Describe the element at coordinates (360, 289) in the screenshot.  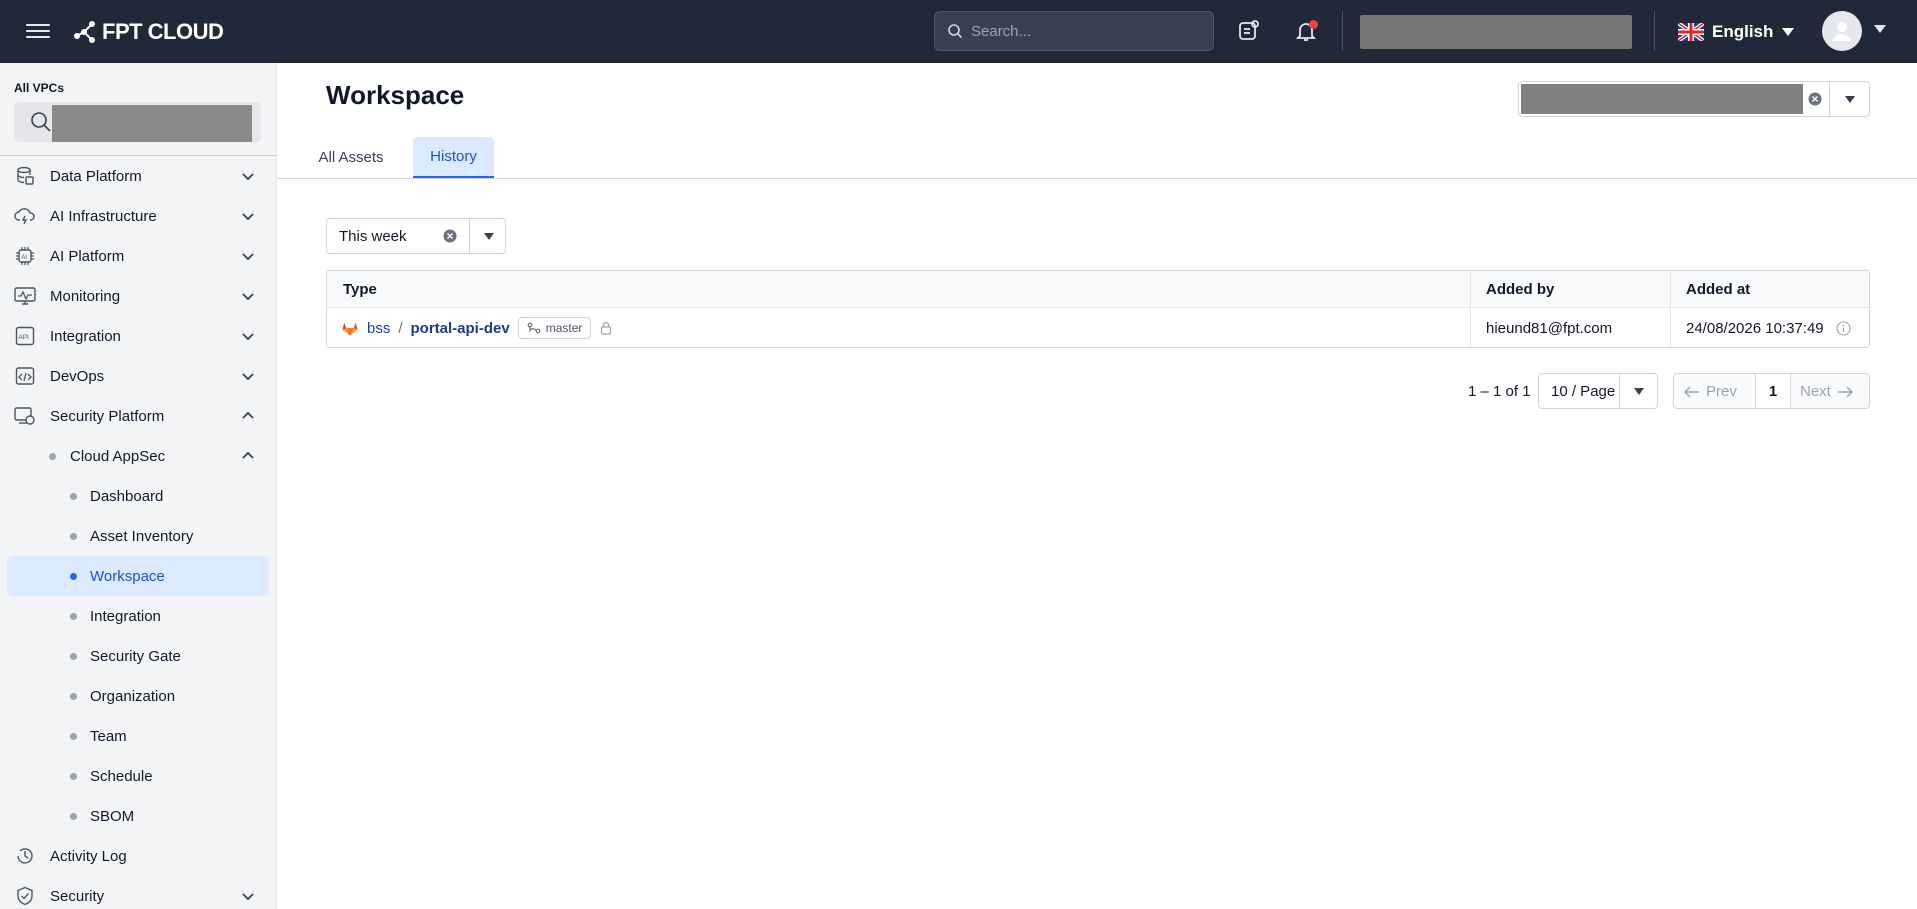
I see `column-header-type: Type` at that location.